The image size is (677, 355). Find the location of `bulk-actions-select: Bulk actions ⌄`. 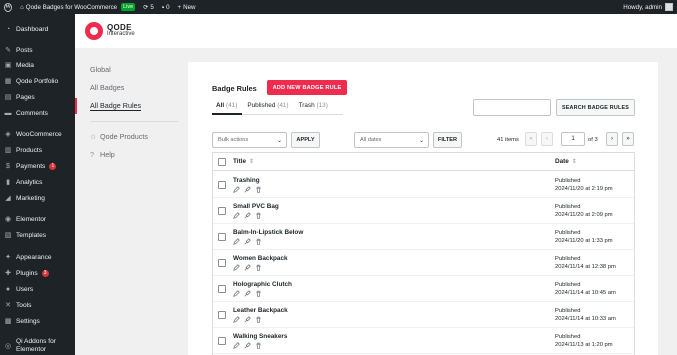

bulk-actions-select: Bulk actions ⌄ is located at coordinates (249, 140).